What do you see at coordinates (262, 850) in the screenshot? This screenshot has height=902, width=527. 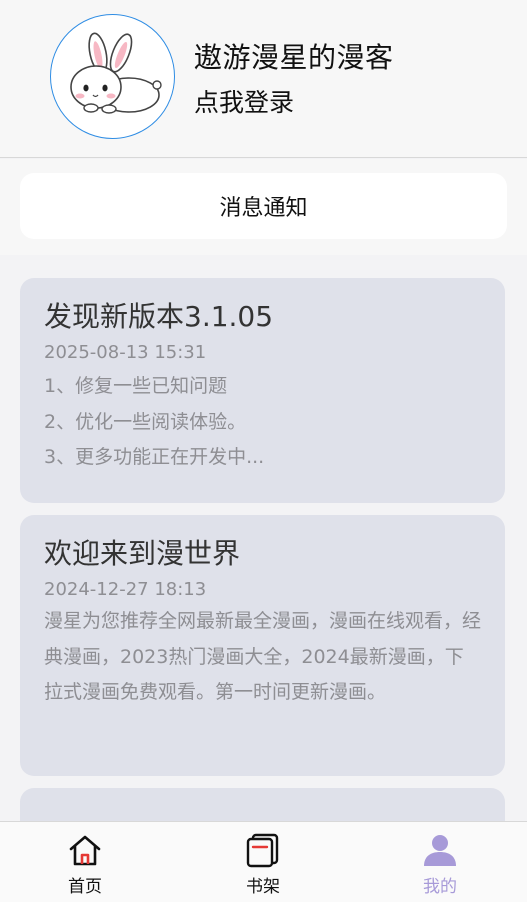 I see `bookshelf-icon` at bounding box center [262, 850].